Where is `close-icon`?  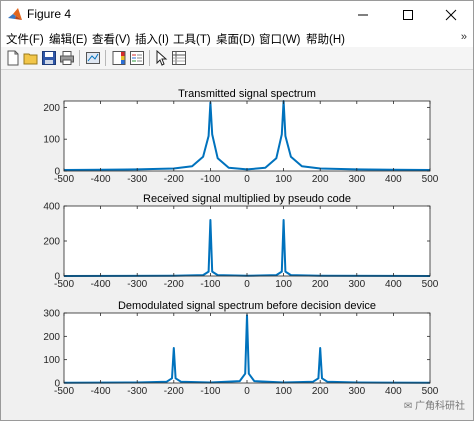 close-icon is located at coordinates (451, 15).